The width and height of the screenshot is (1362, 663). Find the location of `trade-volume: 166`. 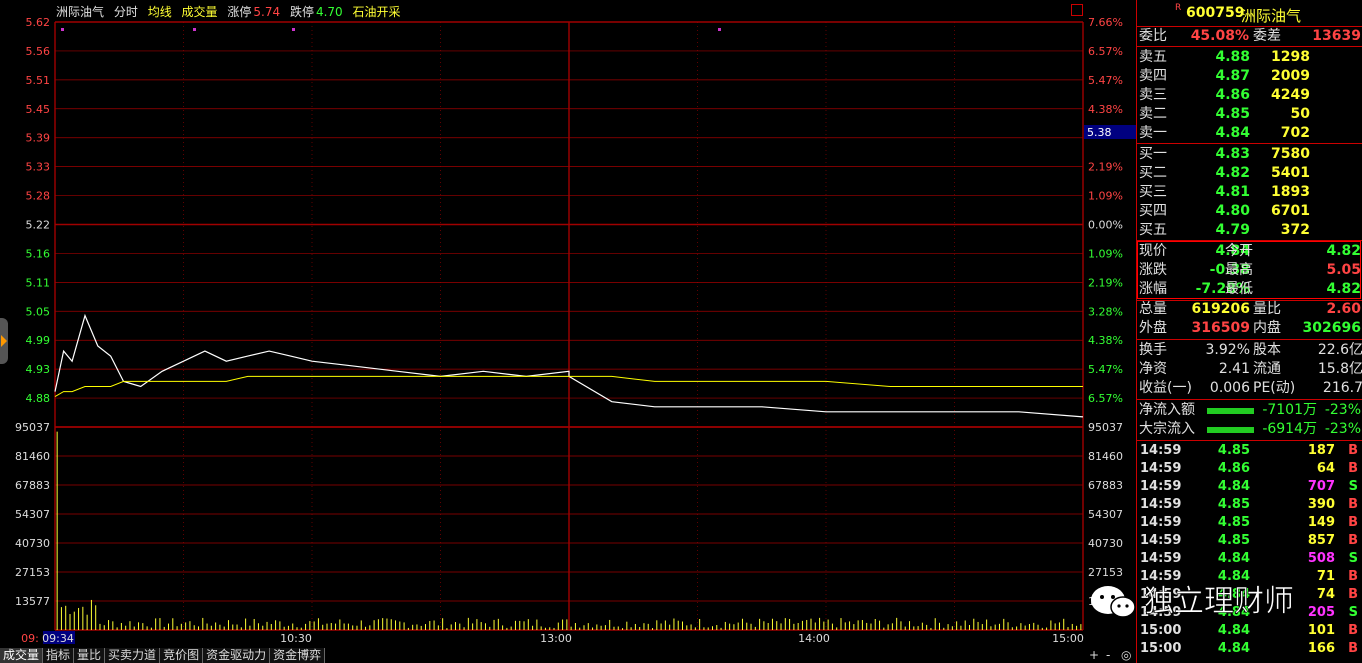

trade-volume: 166 is located at coordinates (1321, 648).